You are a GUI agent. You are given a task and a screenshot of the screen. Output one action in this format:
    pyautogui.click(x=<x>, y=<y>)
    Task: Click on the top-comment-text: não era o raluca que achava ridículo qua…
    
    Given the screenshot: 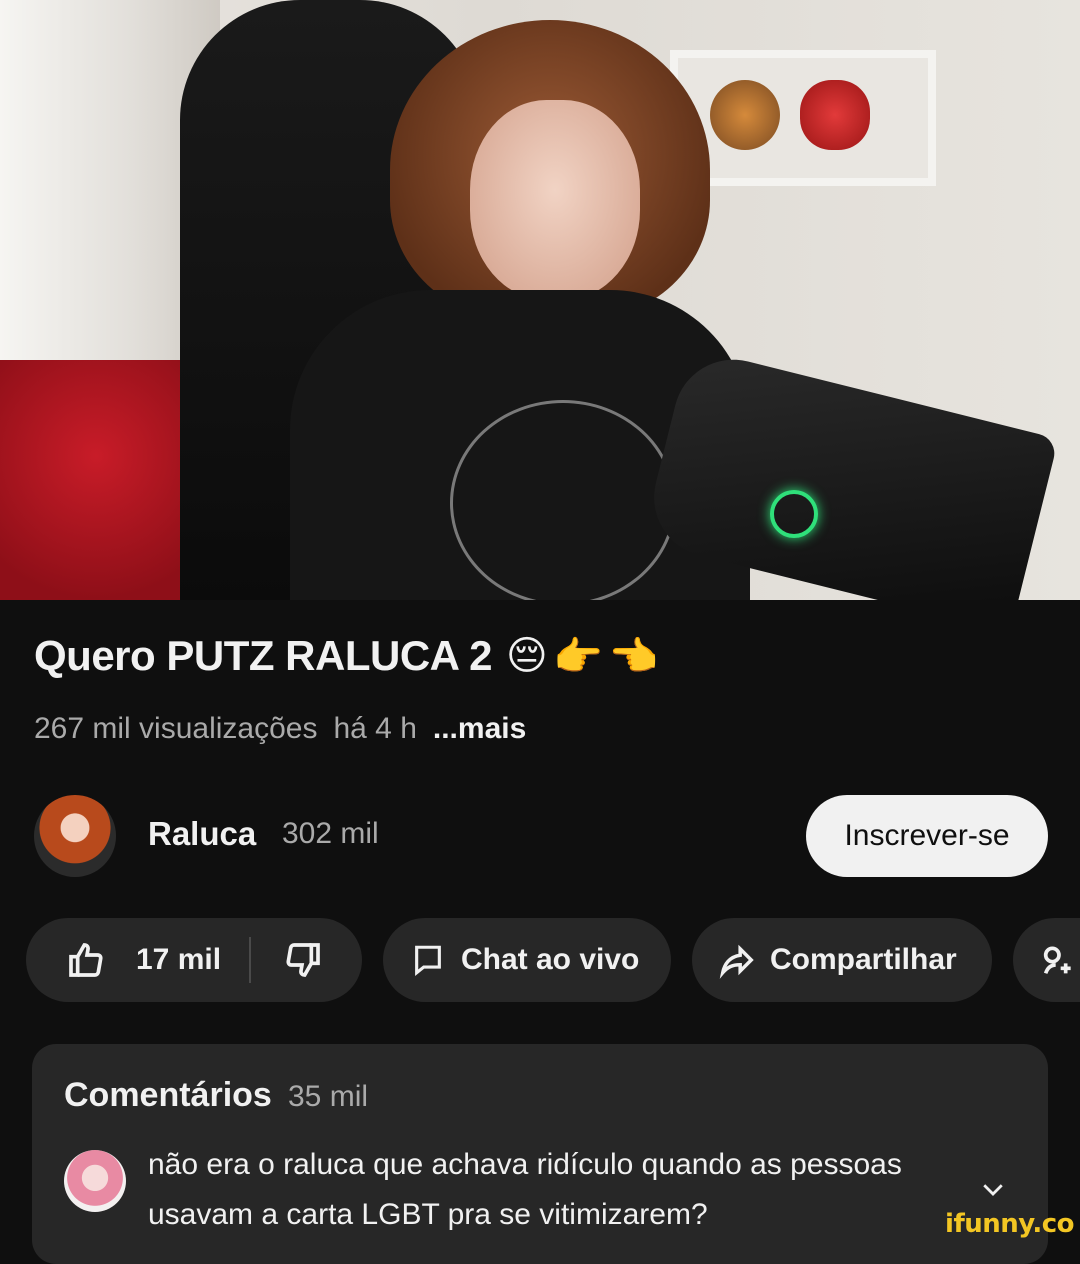 What is the action you would take?
    pyautogui.click(x=525, y=1189)
    